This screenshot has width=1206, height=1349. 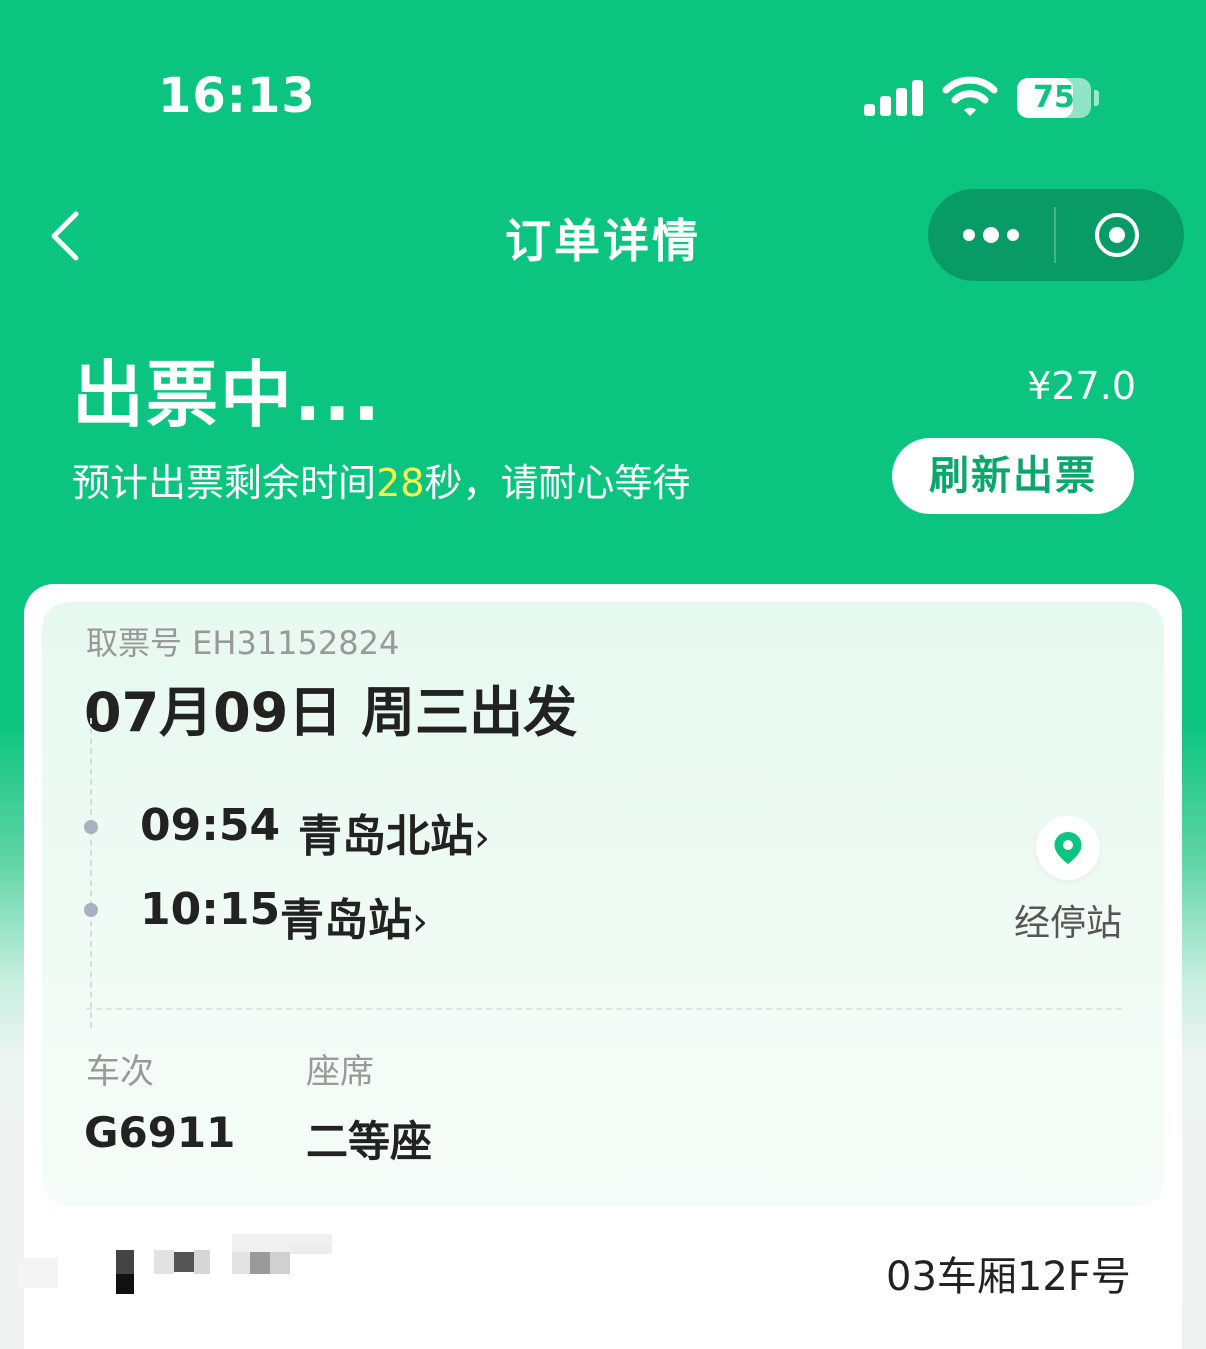 What do you see at coordinates (1068, 920) in the screenshot?
I see `stops-label: 经停站` at bounding box center [1068, 920].